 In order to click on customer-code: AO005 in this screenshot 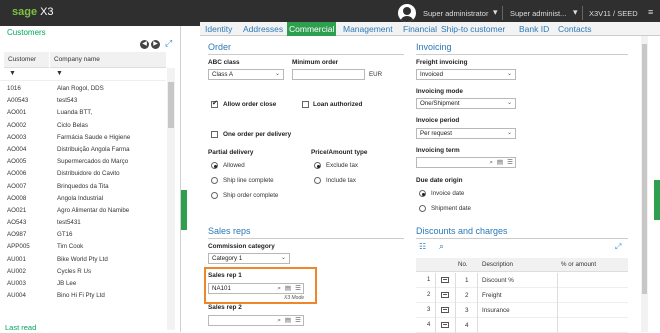, I will do `click(17, 162)`.